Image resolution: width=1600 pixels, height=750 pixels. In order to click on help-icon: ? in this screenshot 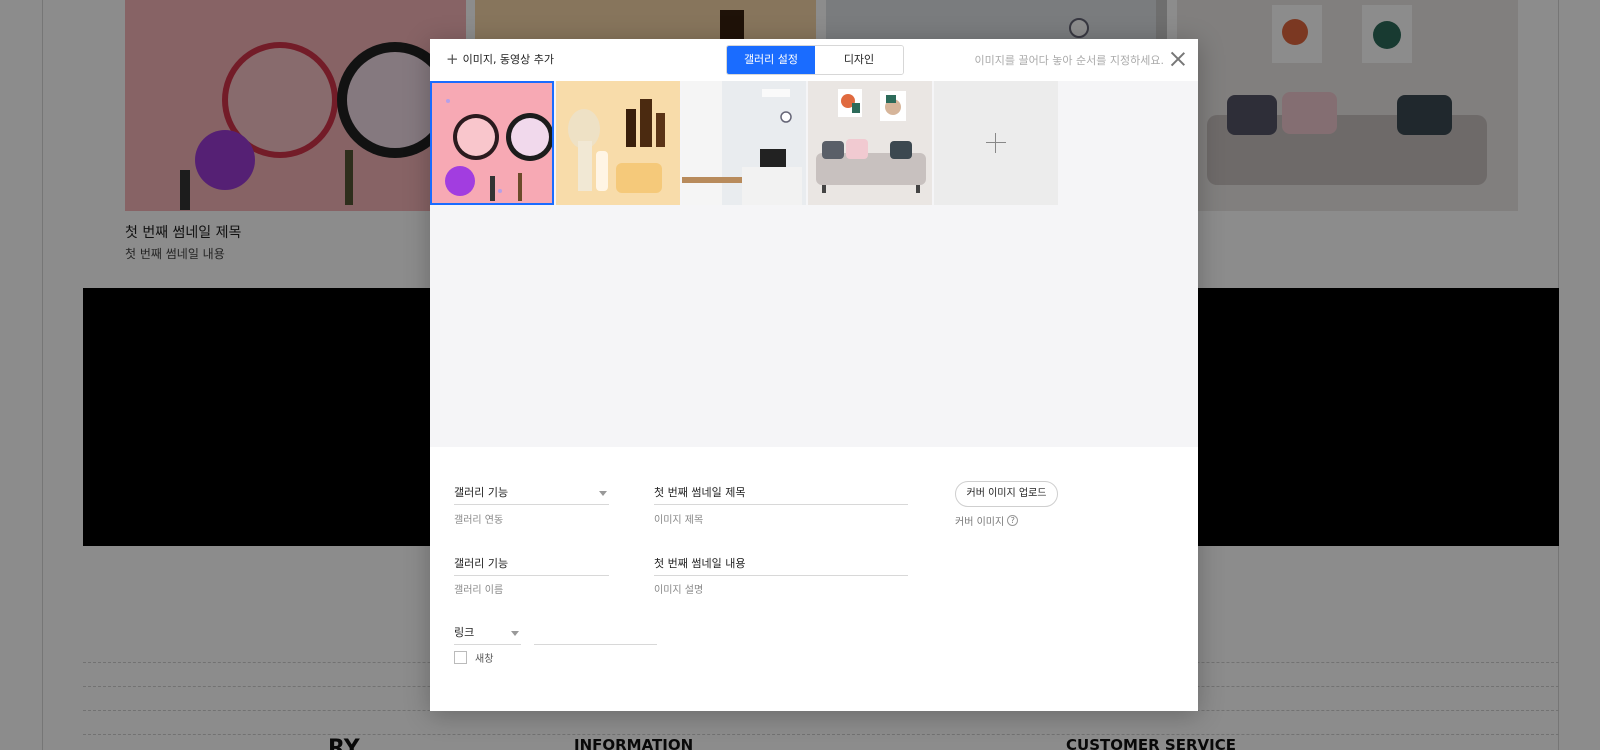, I will do `click(1013, 520)`.